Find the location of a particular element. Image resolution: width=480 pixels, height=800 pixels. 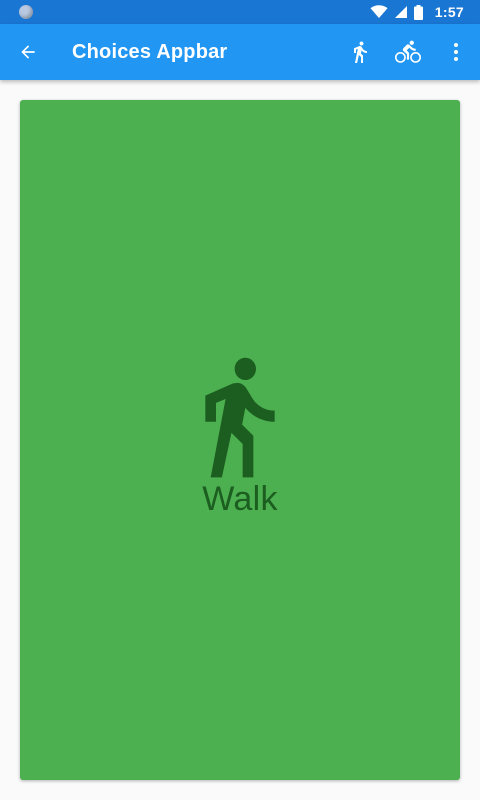

bike-icon is located at coordinates (408, 51).